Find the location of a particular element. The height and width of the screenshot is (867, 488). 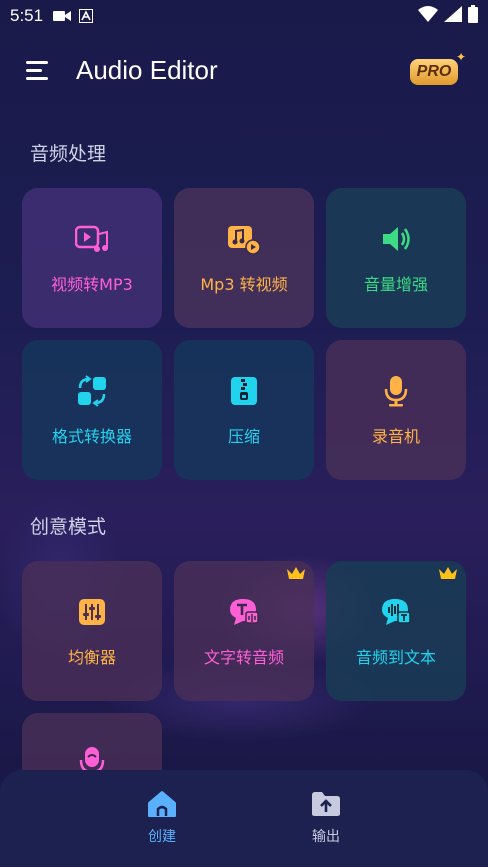

card-format-converter: 格式转换器 is located at coordinates (92, 410).